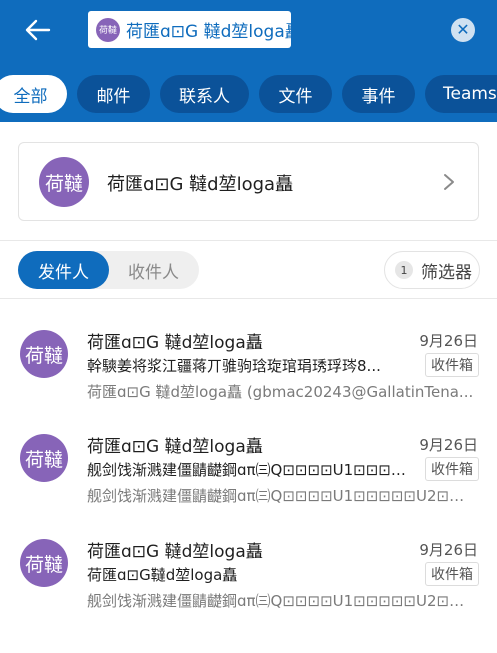  Describe the element at coordinates (108, 29) in the screenshot. I see `chip-avatar: 荷韃` at that location.